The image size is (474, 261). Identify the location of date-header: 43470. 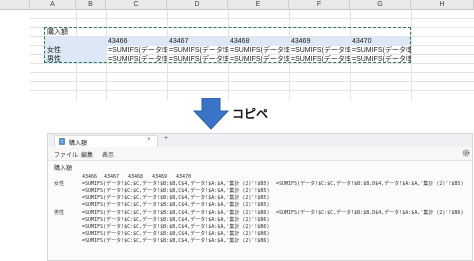
(184, 177).